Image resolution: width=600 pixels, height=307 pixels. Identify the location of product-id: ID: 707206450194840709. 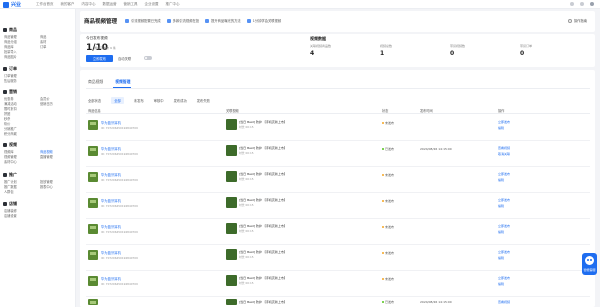
(119, 284).